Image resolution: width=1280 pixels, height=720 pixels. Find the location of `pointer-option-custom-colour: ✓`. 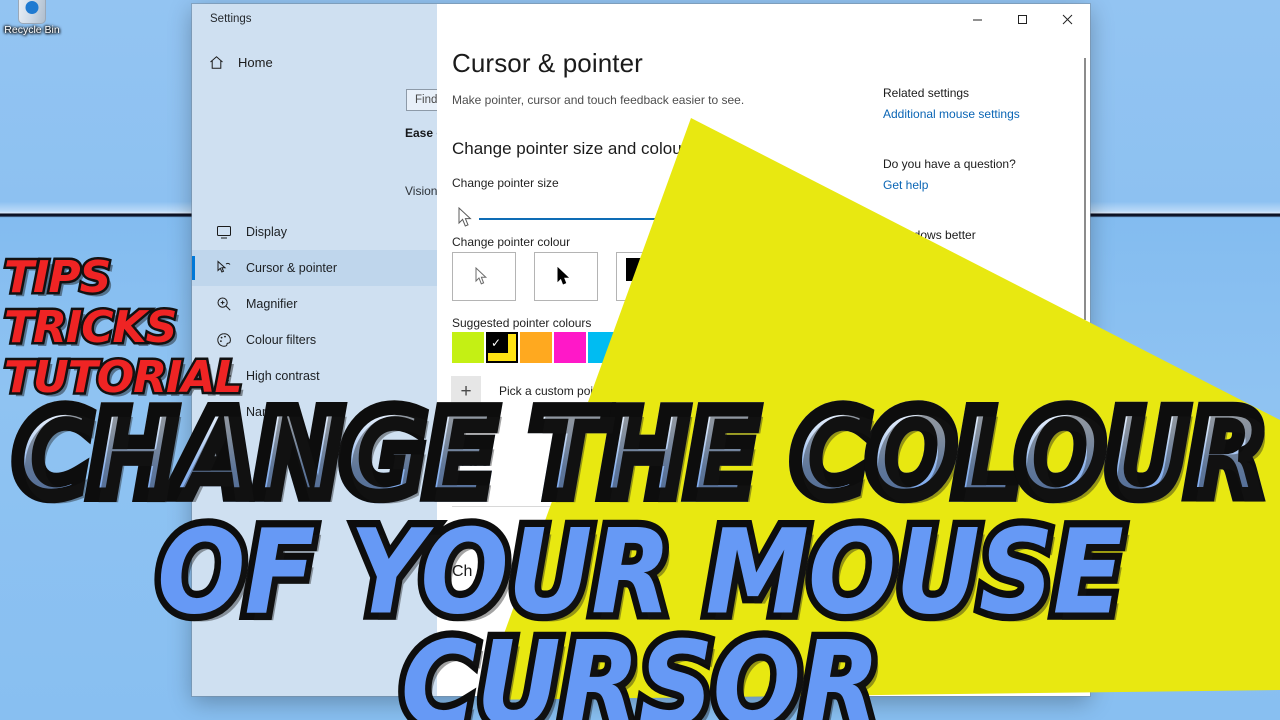

pointer-option-custom-colour: ✓ is located at coordinates (730, 276).